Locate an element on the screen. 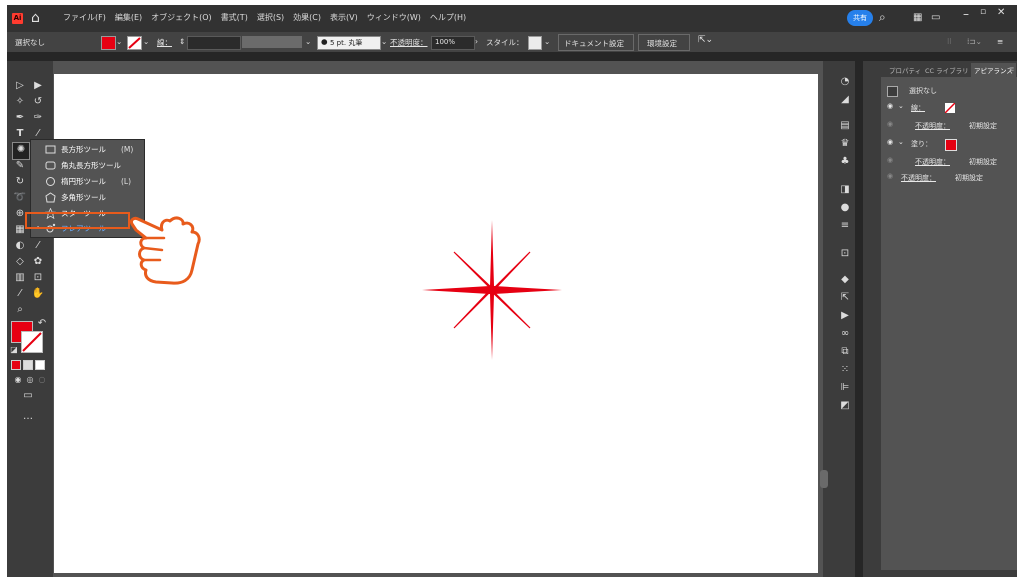 The height and width of the screenshot is (583, 1024). style-dropdown-icon: ⌄ is located at coordinates (547, 41).